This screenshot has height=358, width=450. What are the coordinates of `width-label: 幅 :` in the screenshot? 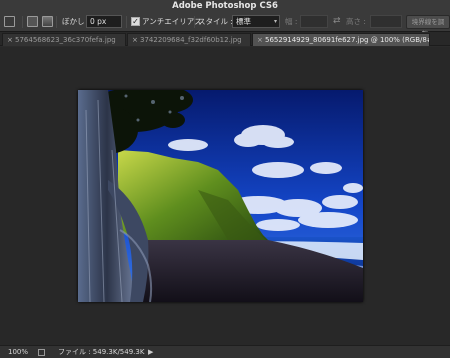 It's located at (291, 21).